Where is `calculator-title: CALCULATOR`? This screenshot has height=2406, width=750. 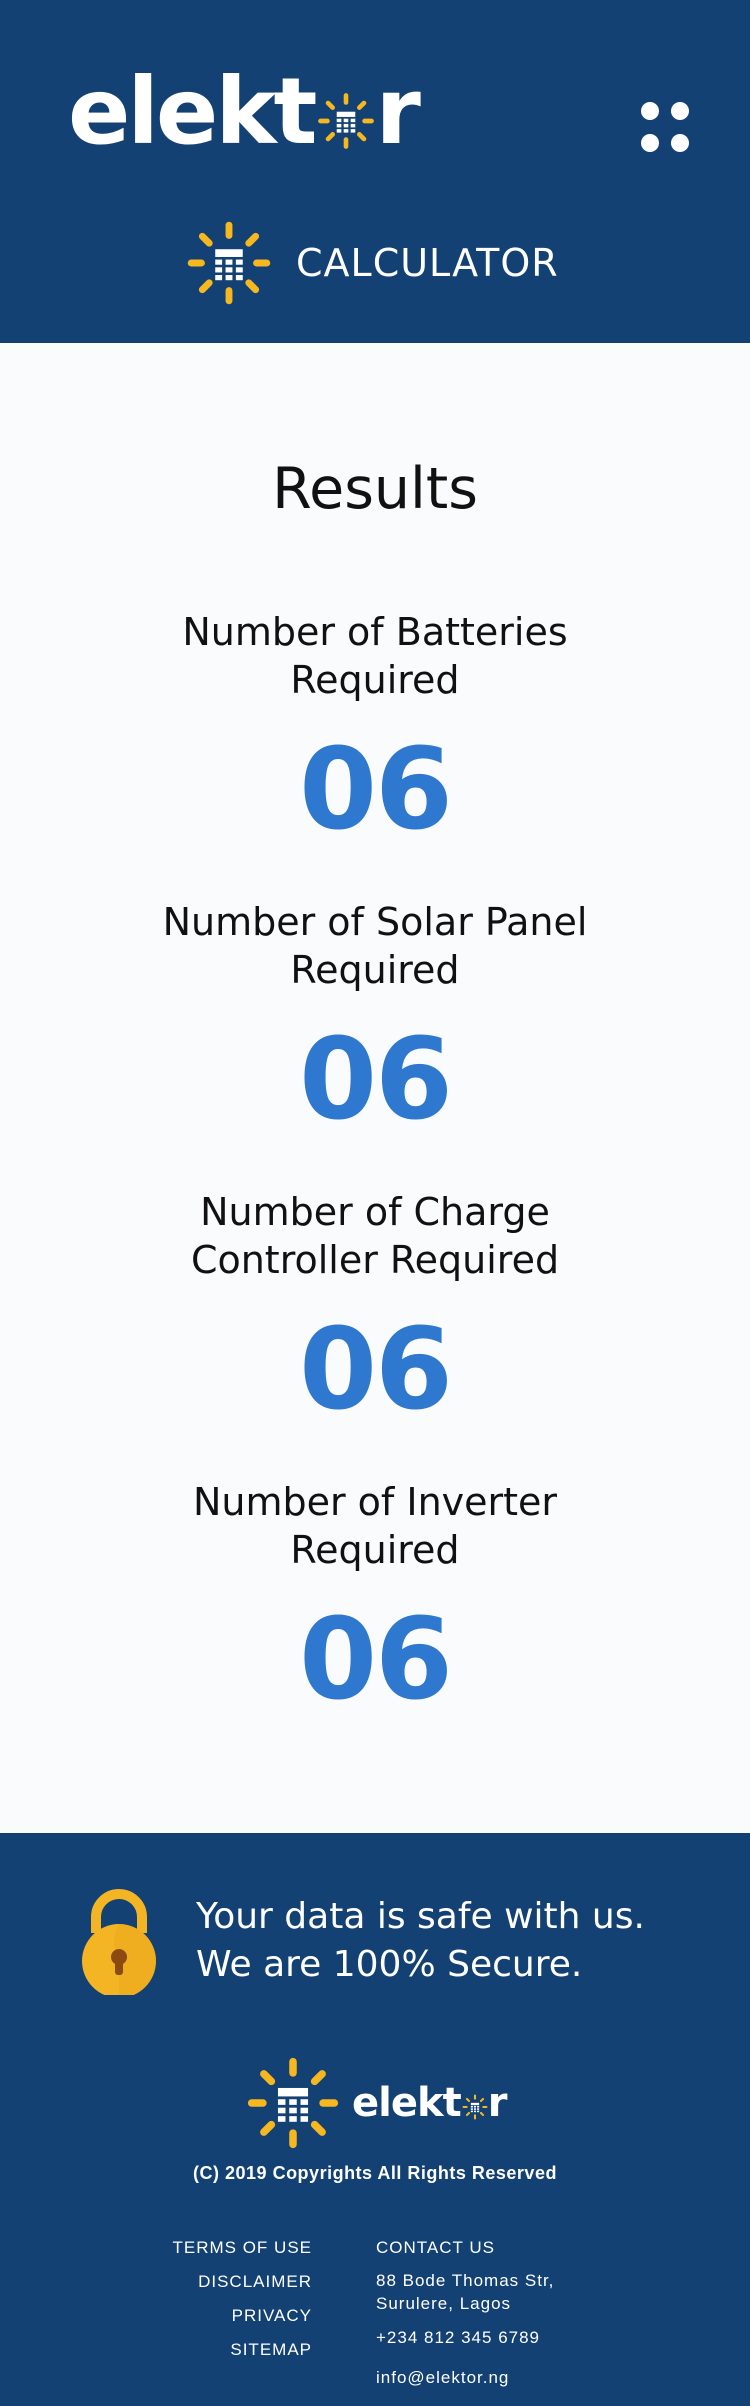
calculator-title: CALCULATOR is located at coordinates (372, 263).